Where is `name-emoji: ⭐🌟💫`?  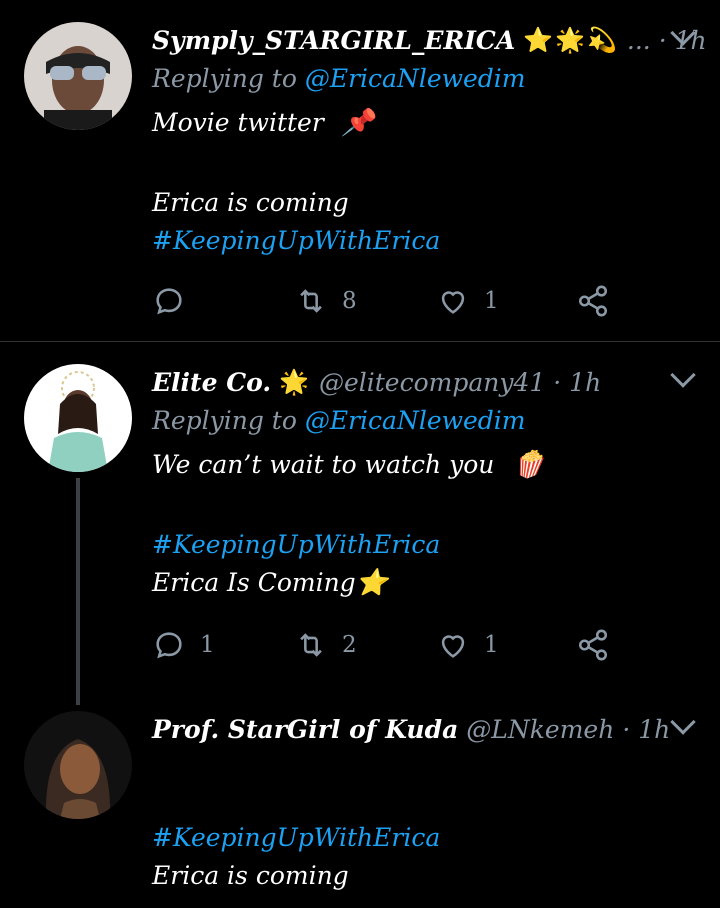 name-emoji: ⭐🌟💫 is located at coordinates (571, 40).